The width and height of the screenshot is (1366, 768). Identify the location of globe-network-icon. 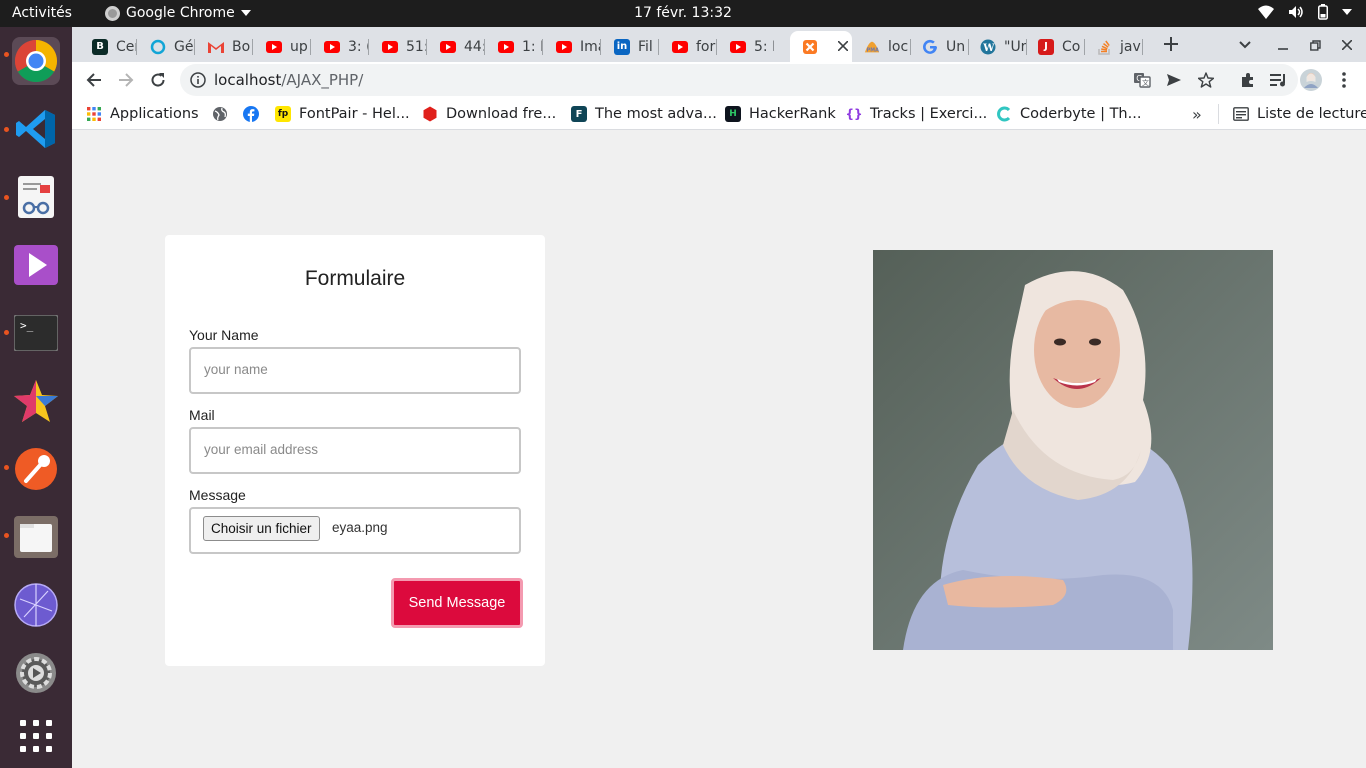
(36, 605).